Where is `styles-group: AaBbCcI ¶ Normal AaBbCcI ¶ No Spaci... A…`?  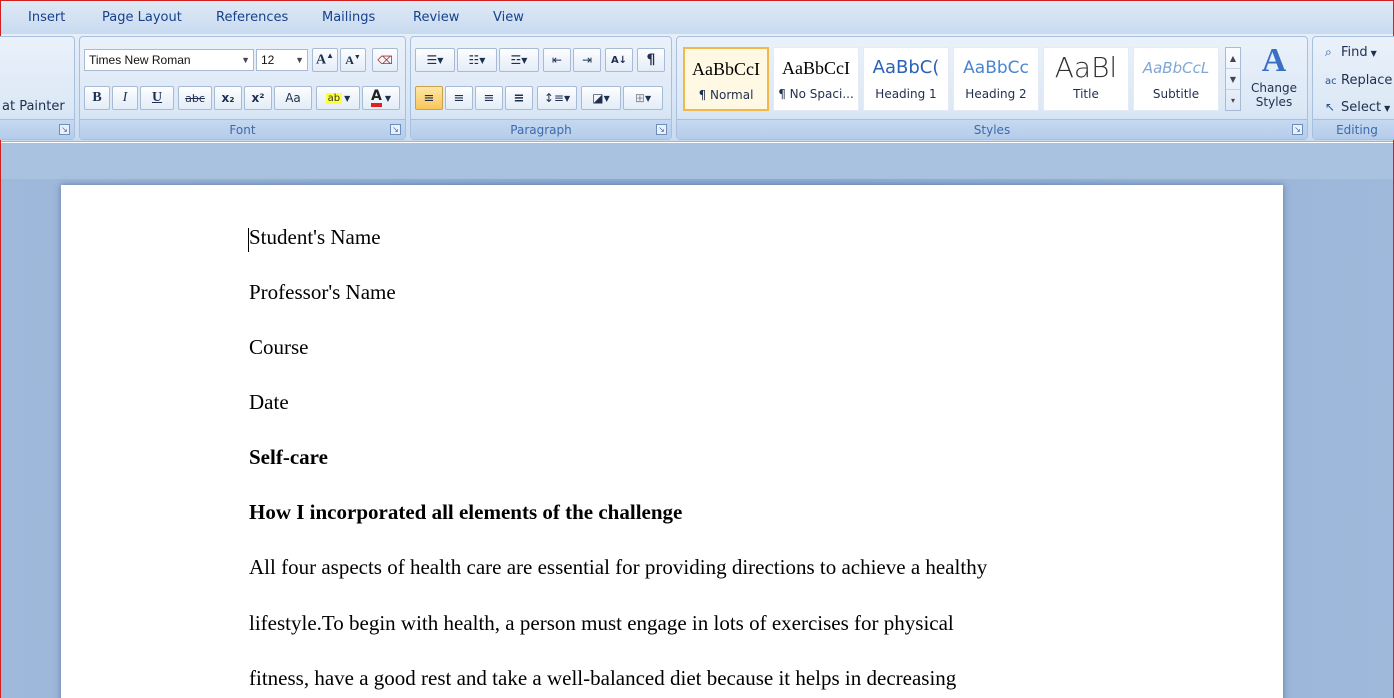 styles-group: AaBbCcI ¶ Normal AaBbCcI ¶ No Spaci... A… is located at coordinates (992, 88).